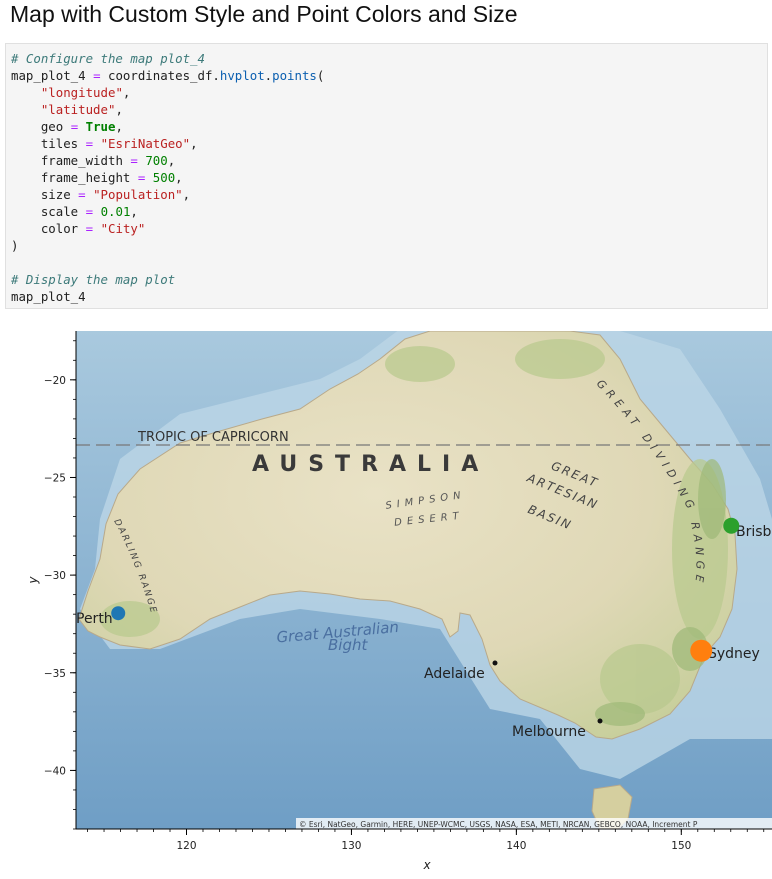 The height and width of the screenshot is (879, 772). Describe the element at coordinates (495, 663) in the screenshot. I see `adelaide-marker` at that location.